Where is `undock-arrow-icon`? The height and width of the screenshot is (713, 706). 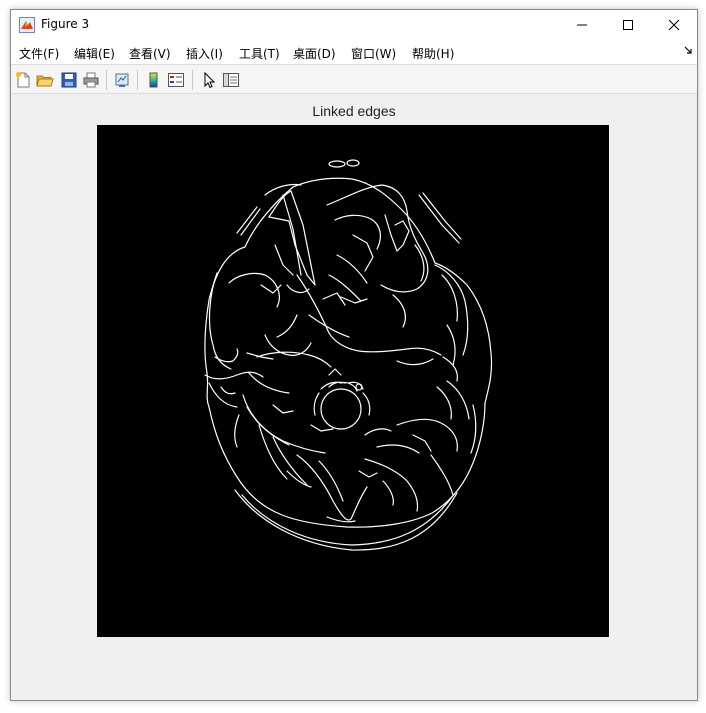
undock-arrow-icon is located at coordinates (688, 50).